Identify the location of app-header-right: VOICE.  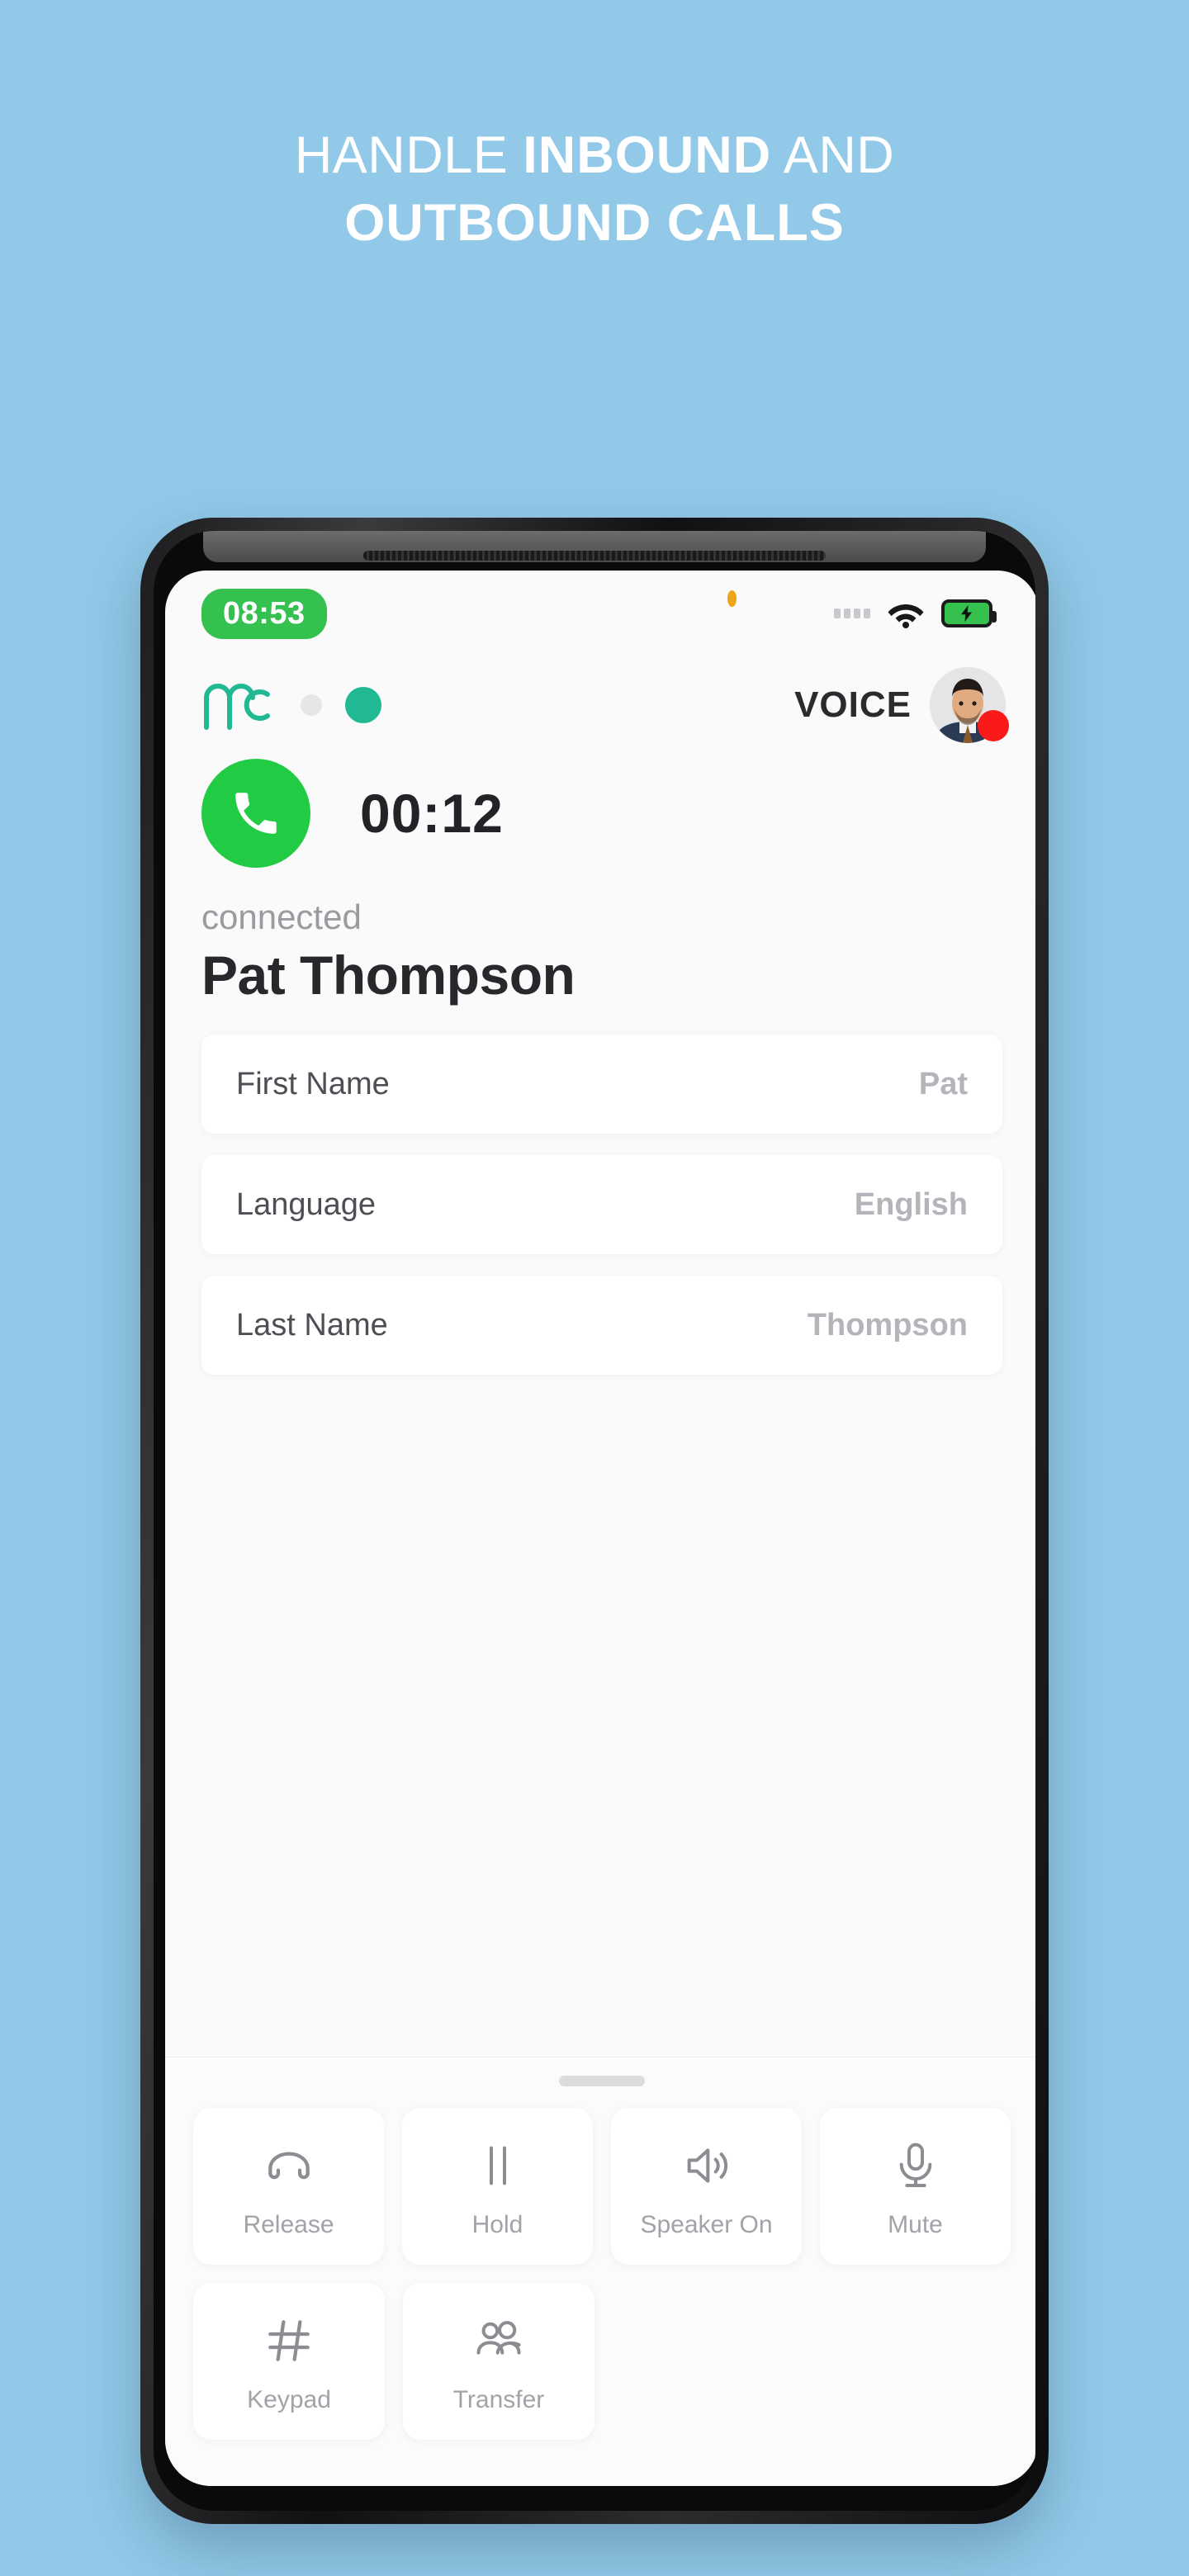
(901, 705).